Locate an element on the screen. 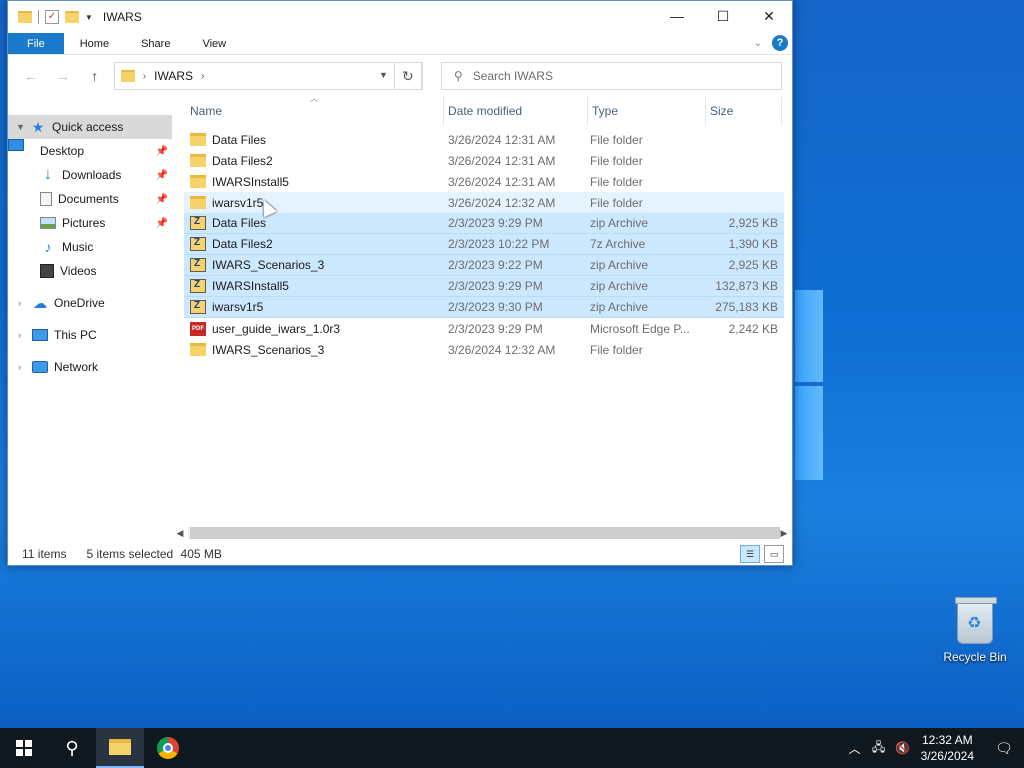 The image size is (1024, 768). search-icon: ⚲ is located at coordinates (458, 76).